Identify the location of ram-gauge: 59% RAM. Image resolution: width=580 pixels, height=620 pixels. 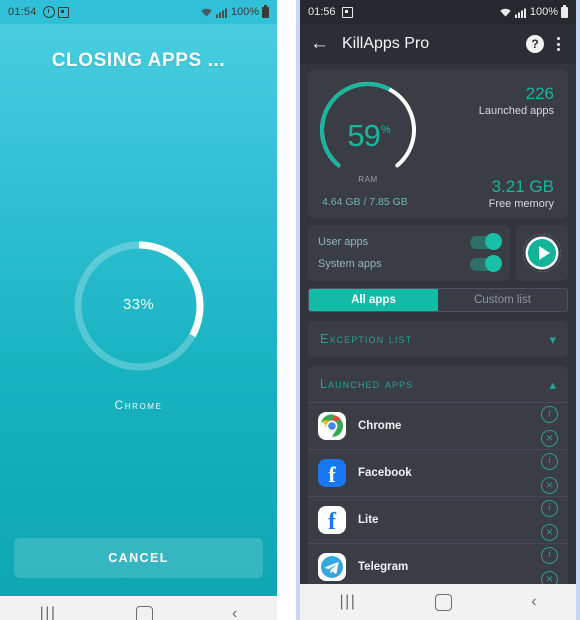
(377, 142).